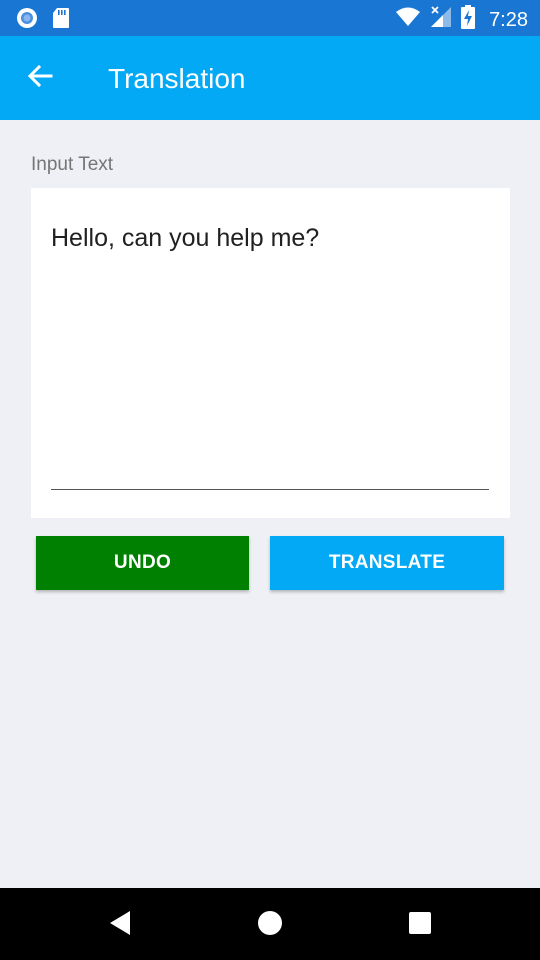  I want to click on status-time: 7:28, so click(508, 19).